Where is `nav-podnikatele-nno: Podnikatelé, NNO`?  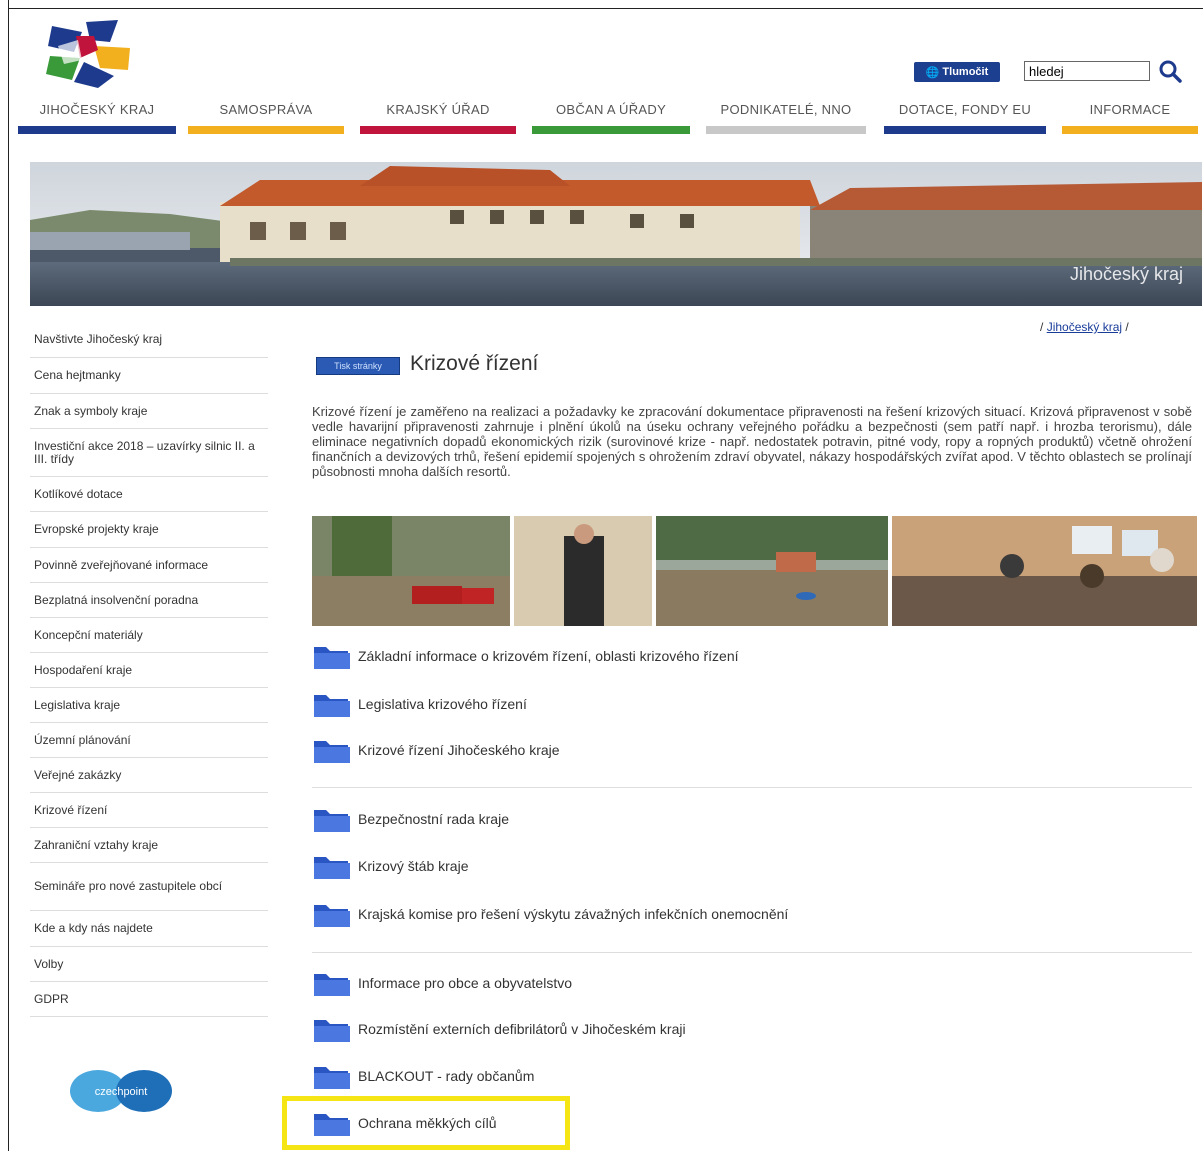 nav-podnikatele-nno: Podnikatelé, NNO is located at coordinates (786, 118).